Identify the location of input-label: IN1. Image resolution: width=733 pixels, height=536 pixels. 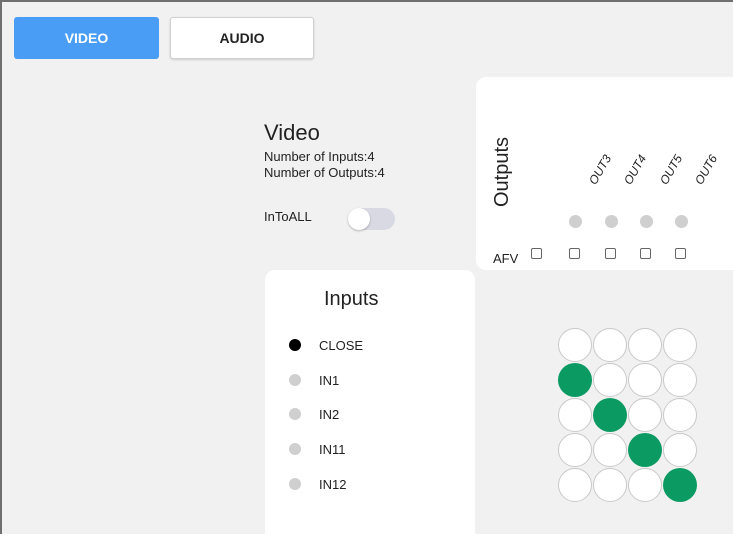
(329, 380).